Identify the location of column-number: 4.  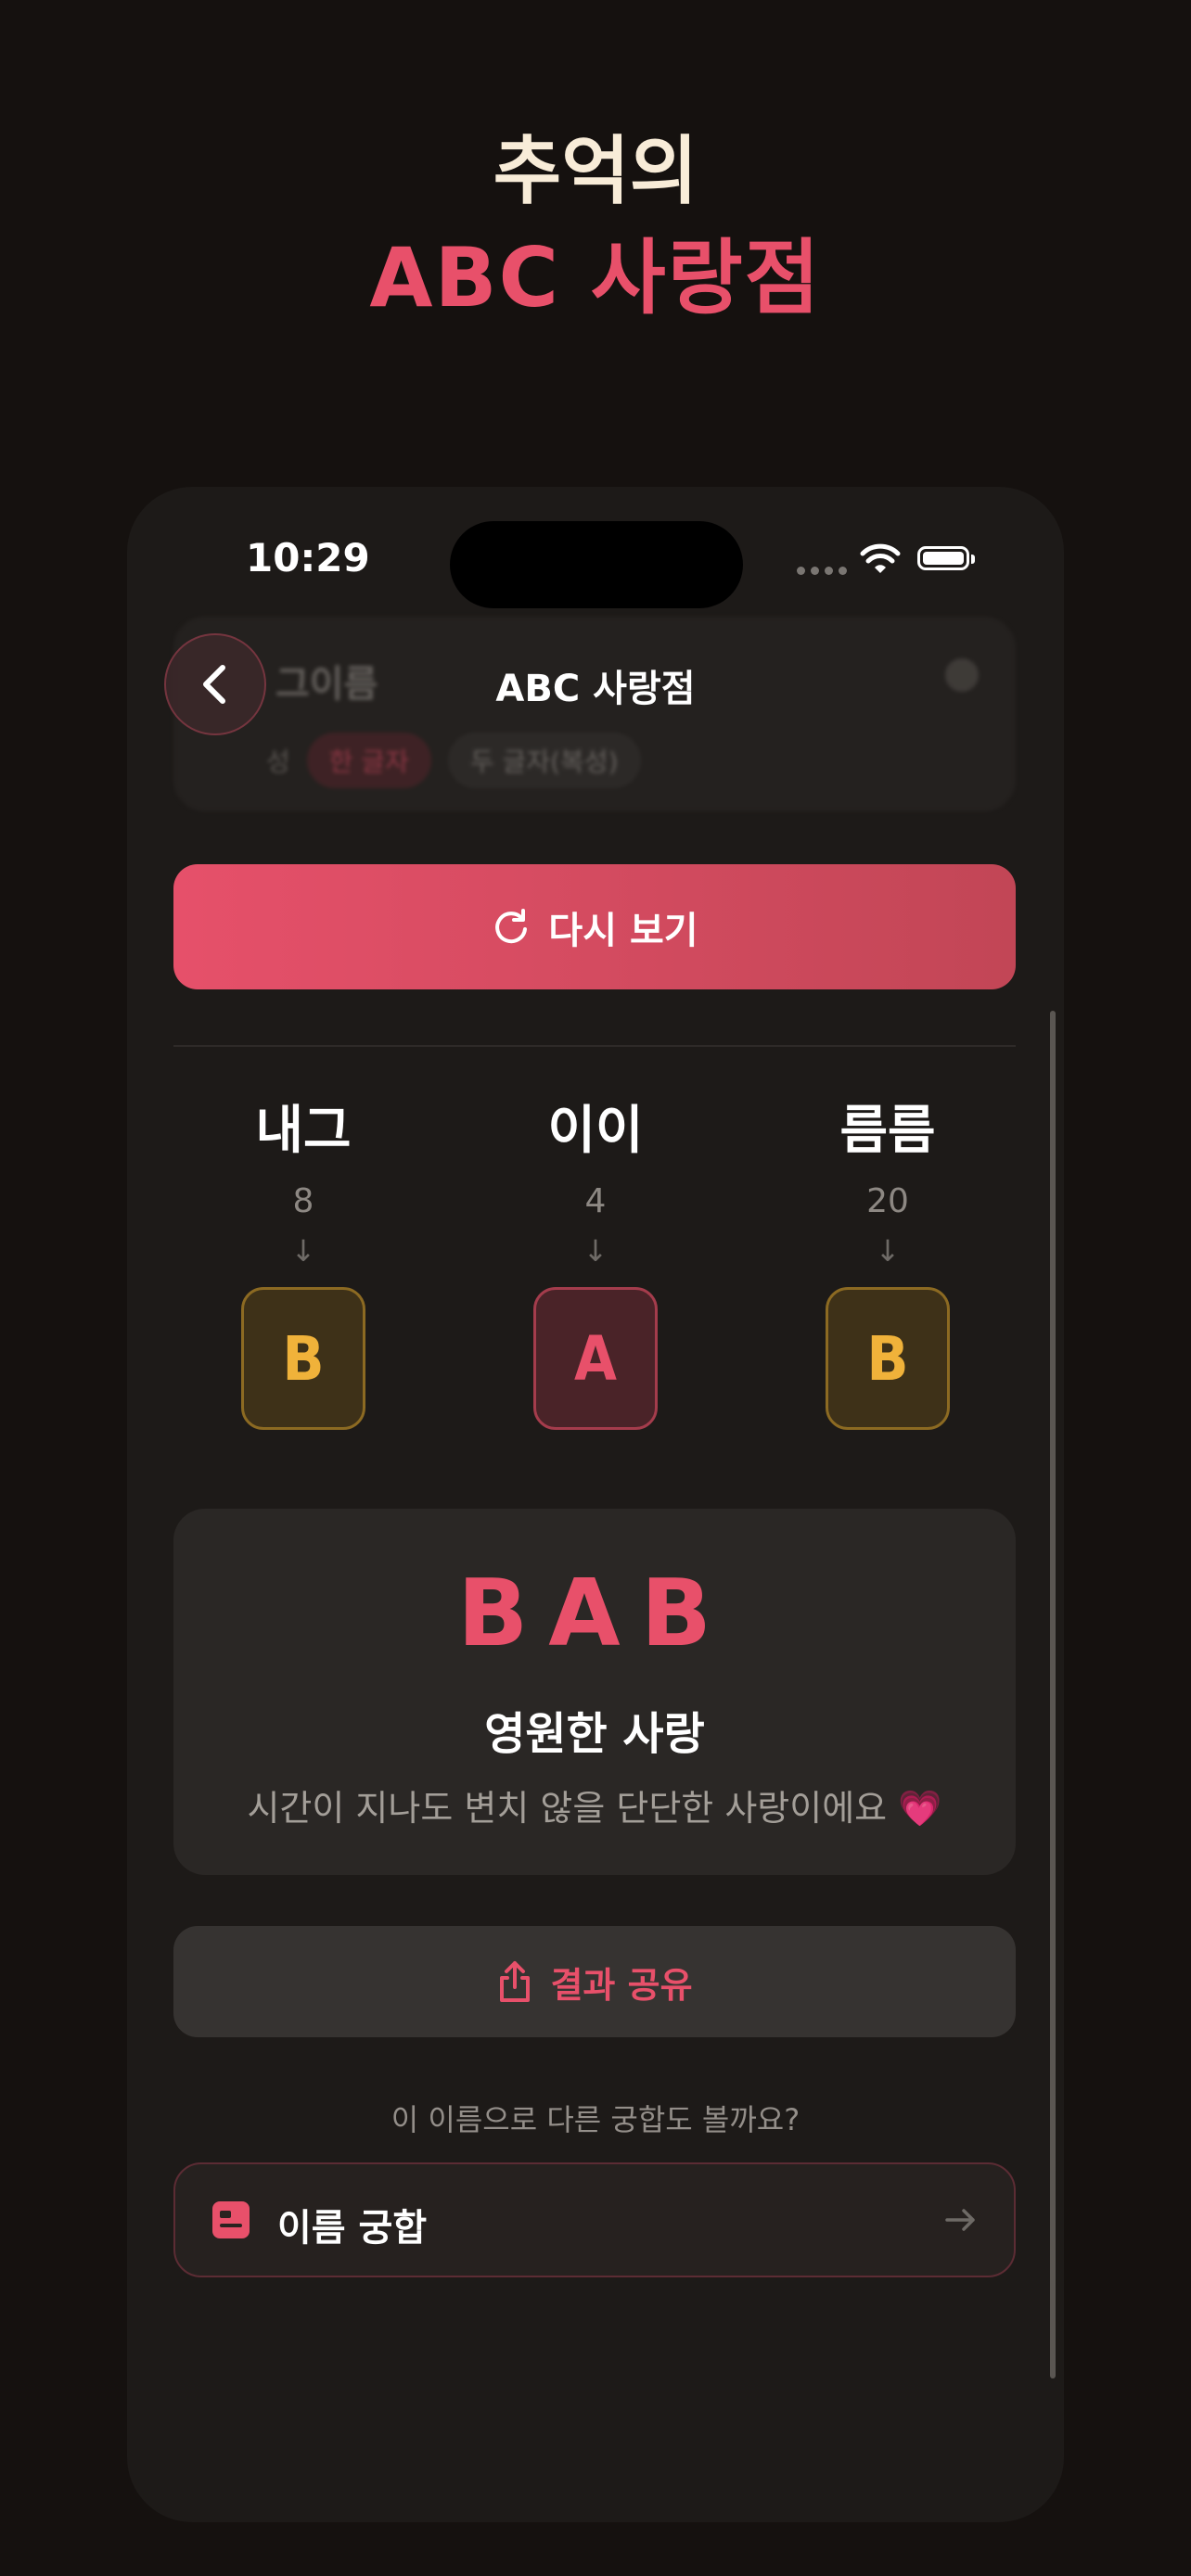
(595, 1201).